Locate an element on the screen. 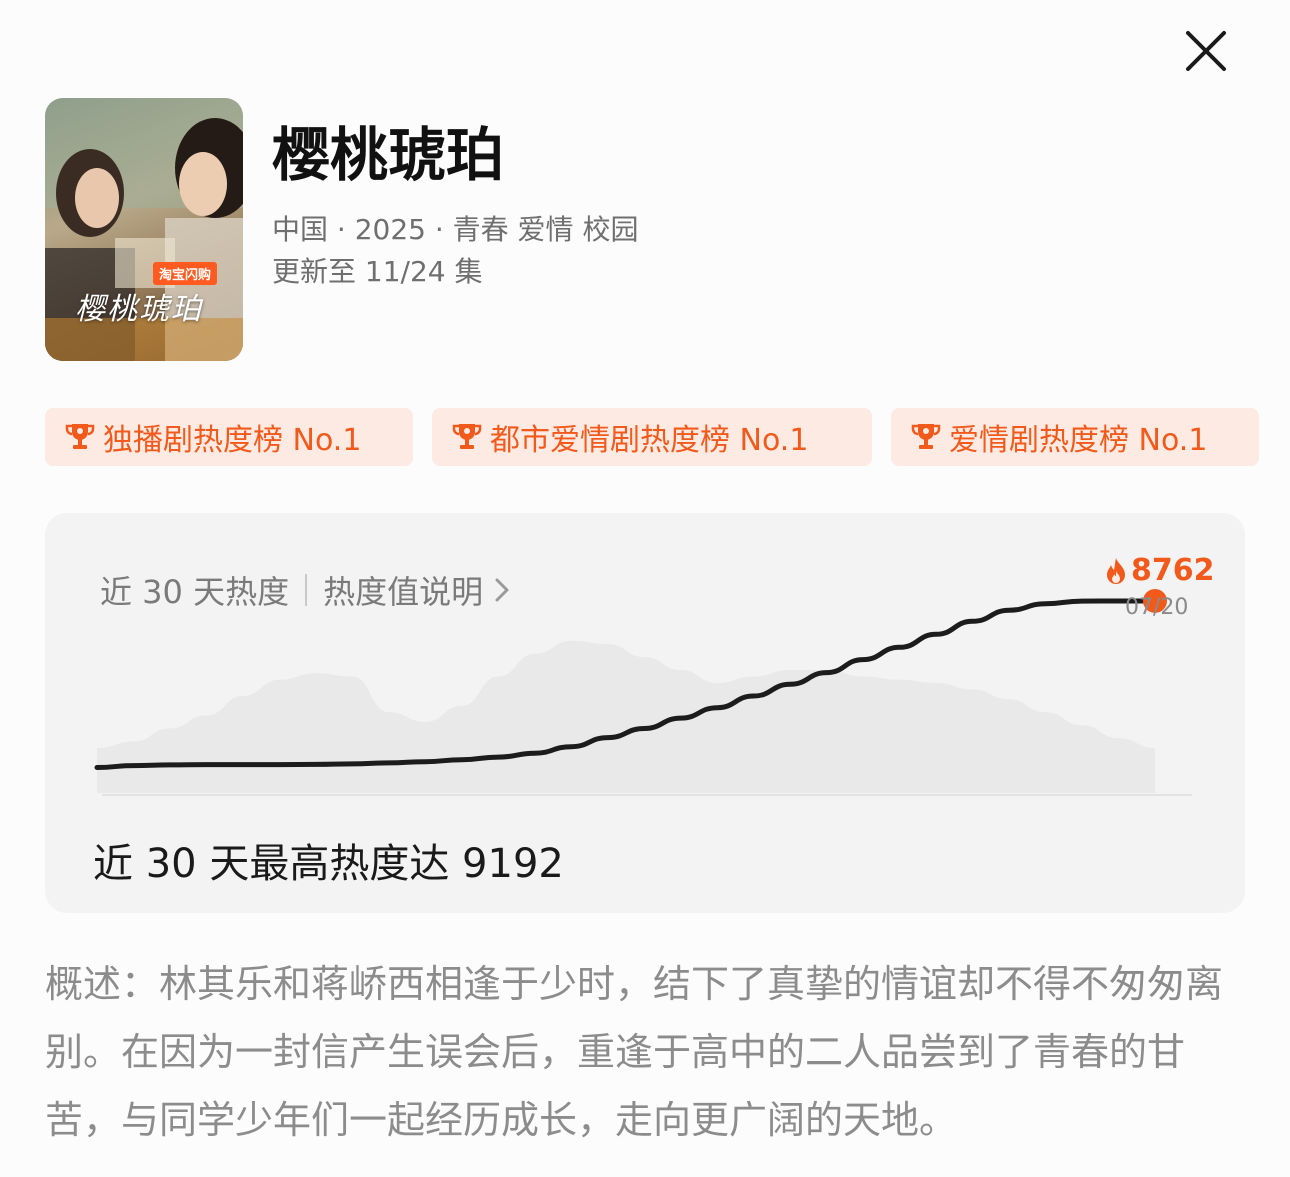 The height and width of the screenshot is (1177, 1290). ranking-badge: 独播剧热度榜 No.1 is located at coordinates (229, 437).